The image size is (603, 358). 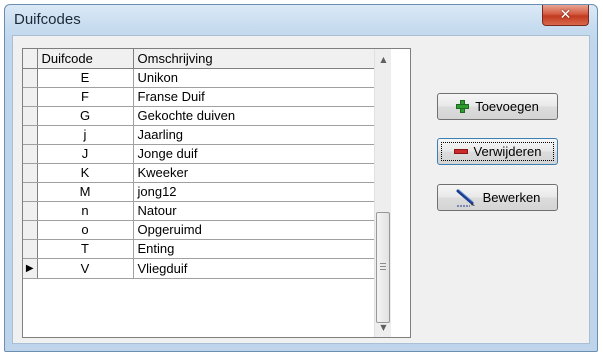 I want to click on table-row: J Jonge duif, so click(x=199, y=154).